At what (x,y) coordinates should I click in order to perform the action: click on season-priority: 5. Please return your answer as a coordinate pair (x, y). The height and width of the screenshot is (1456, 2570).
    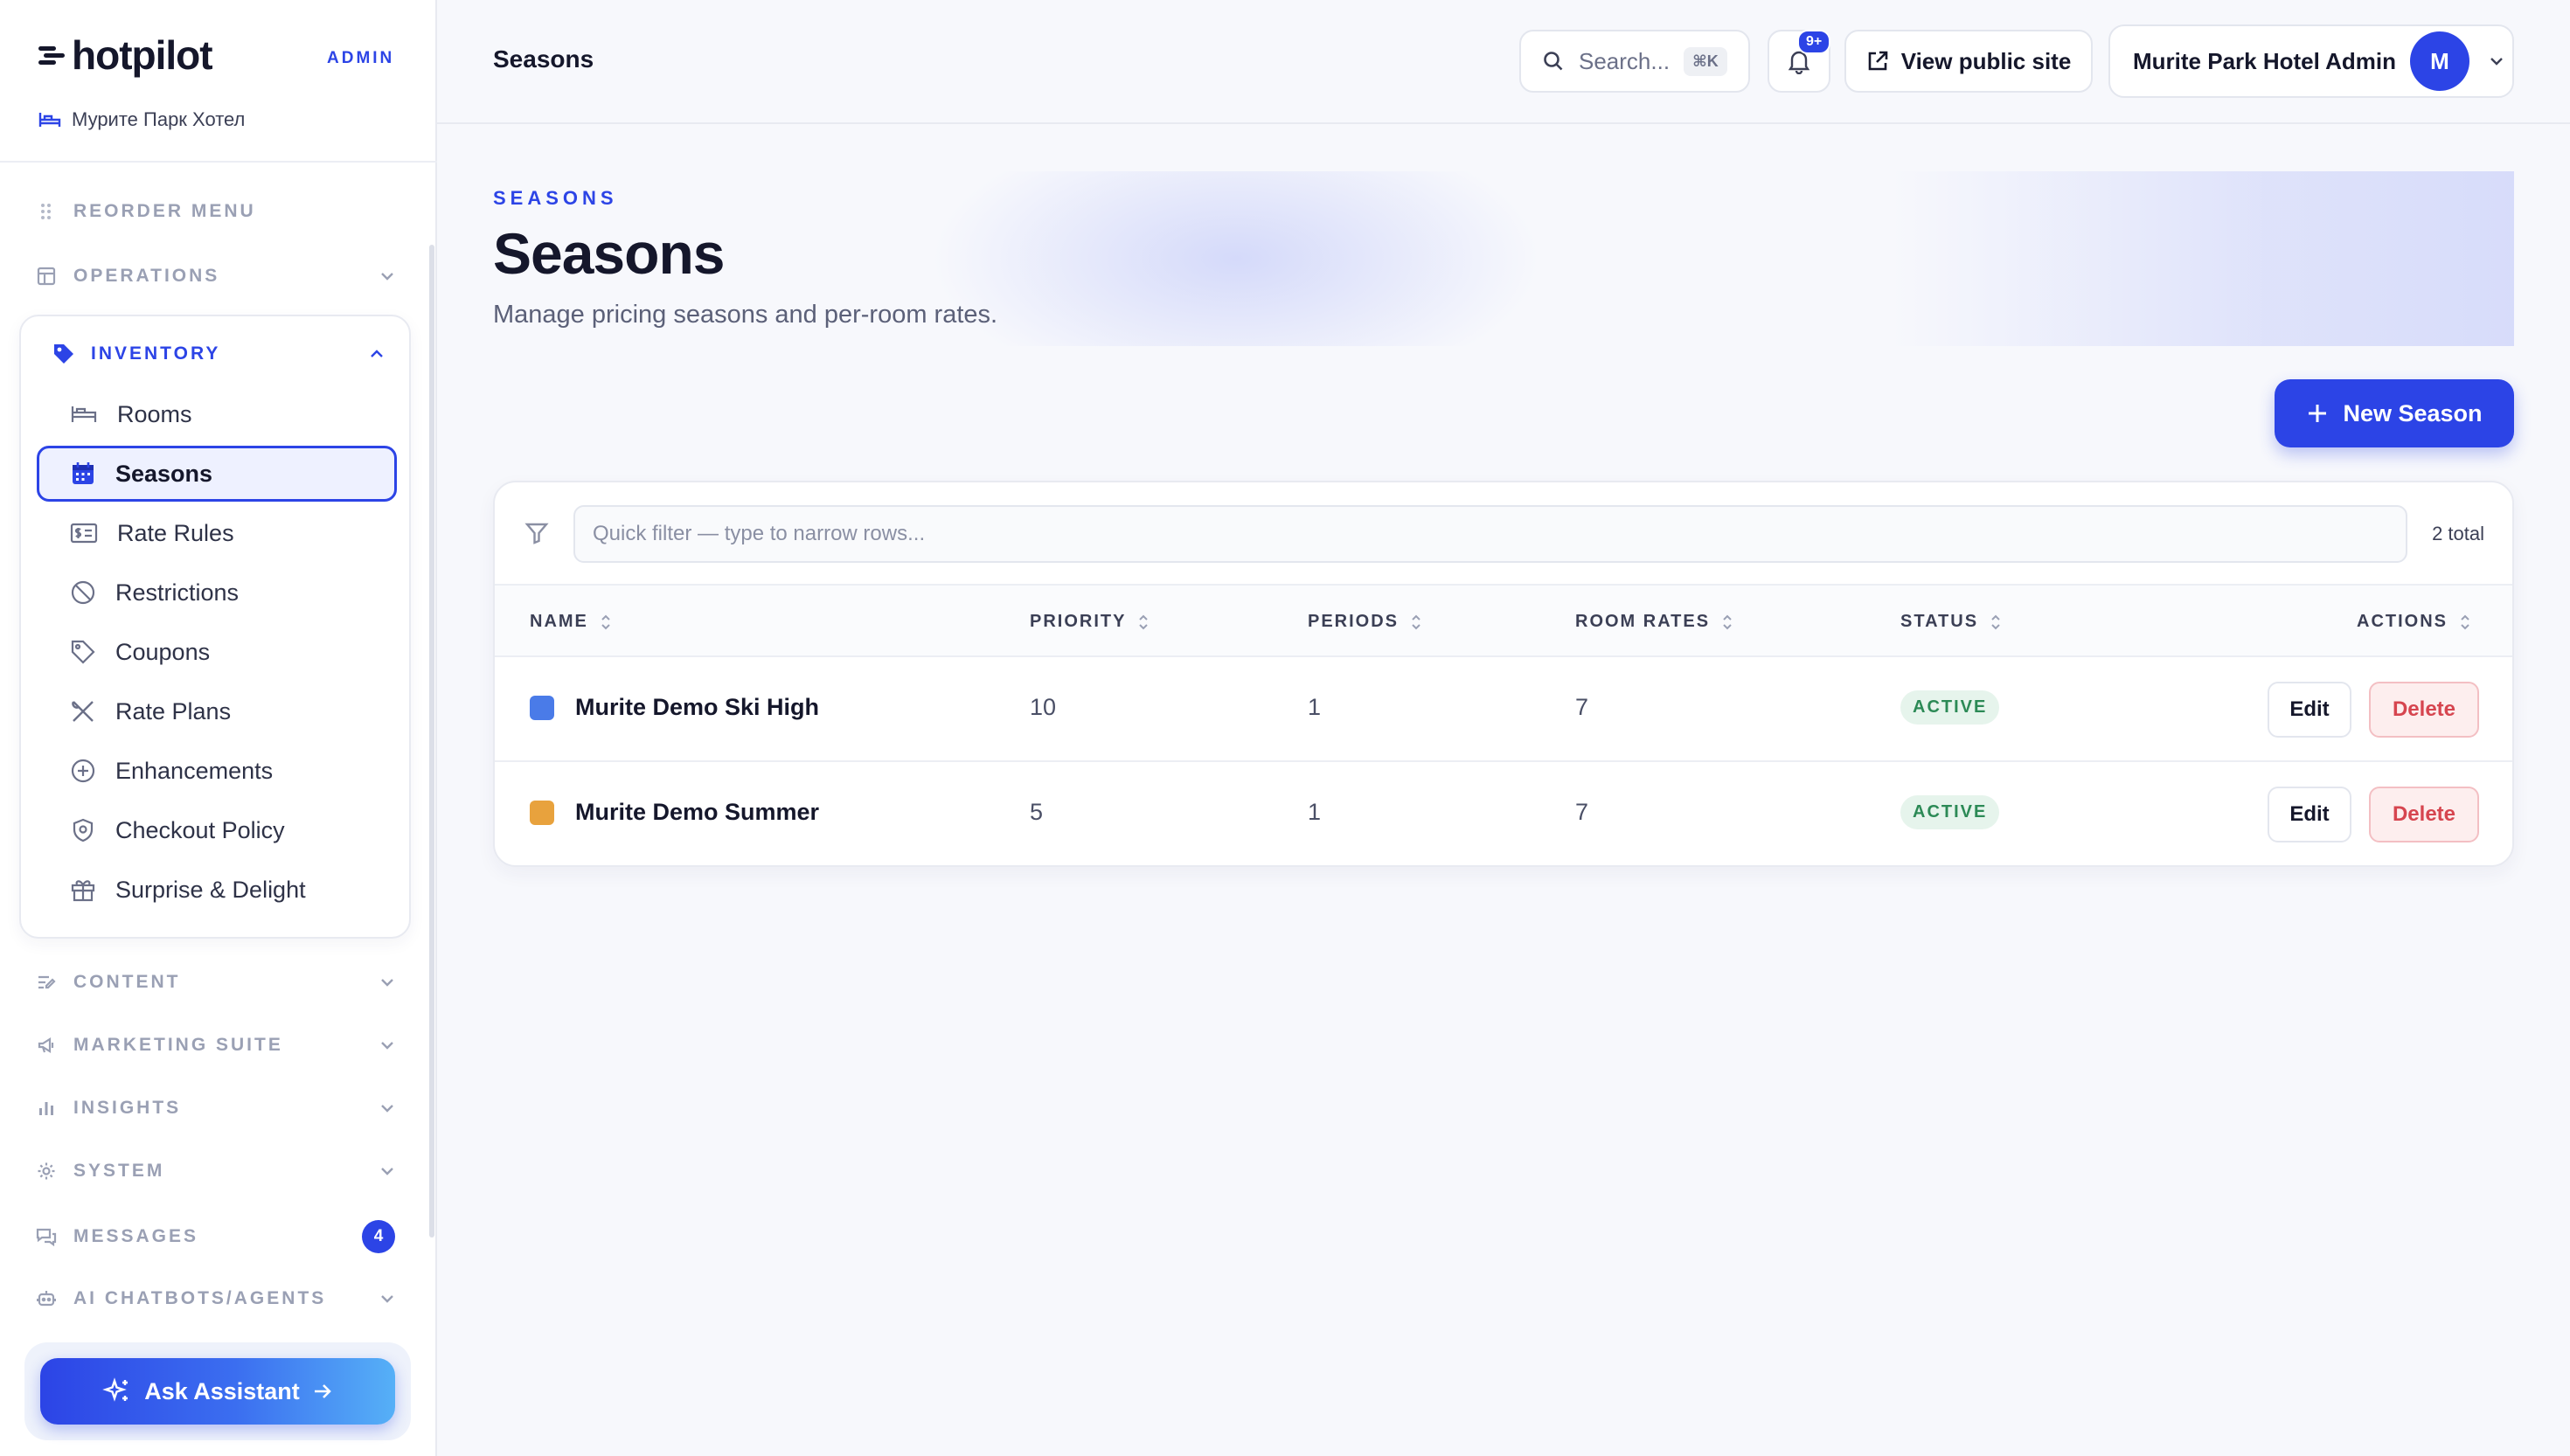
    Looking at the image, I should click on (1037, 812).